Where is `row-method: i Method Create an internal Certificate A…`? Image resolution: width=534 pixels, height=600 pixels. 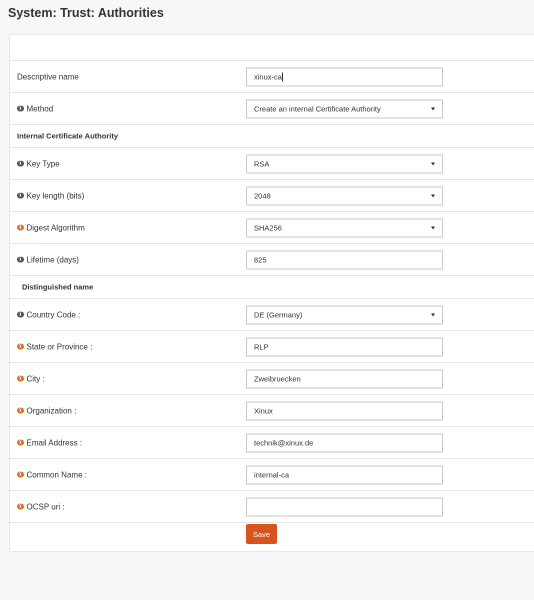 row-method: i Method Create an internal Certificate A… is located at coordinates (272, 109).